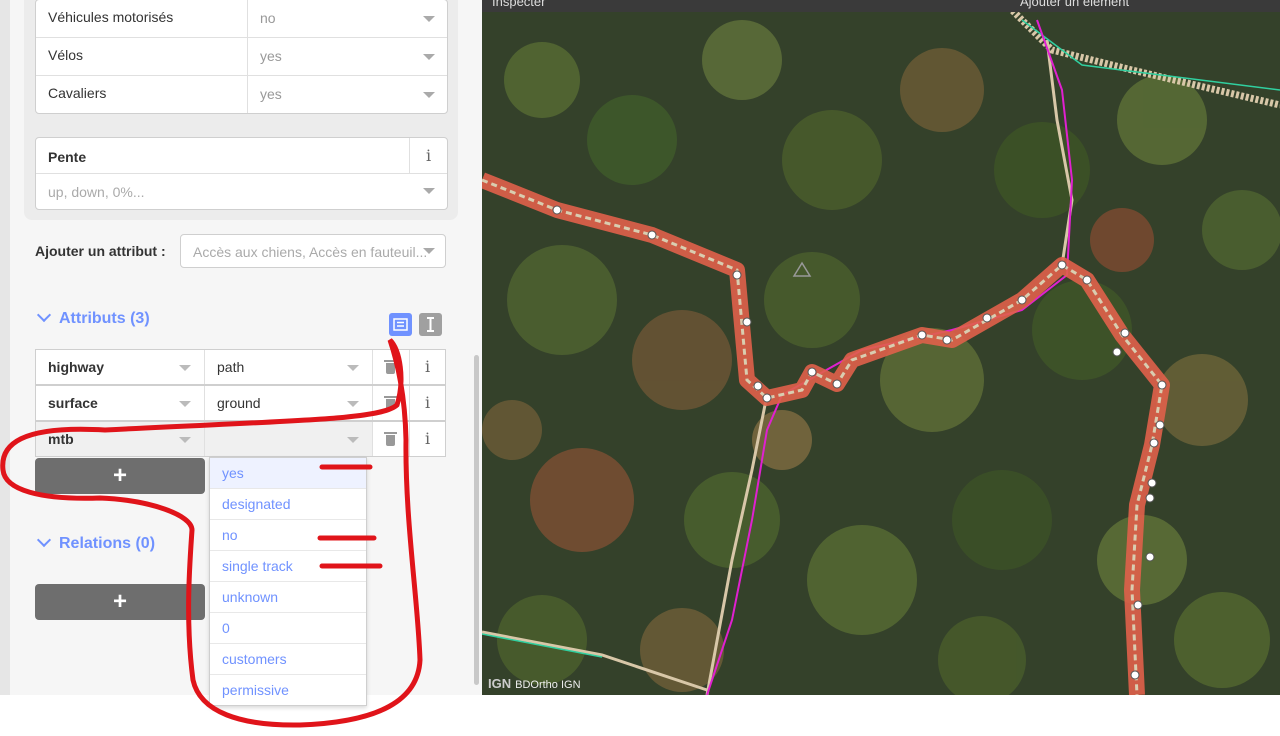  What do you see at coordinates (288, 504) in the screenshot?
I see `dropdown-option: designated` at bounding box center [288, 504].